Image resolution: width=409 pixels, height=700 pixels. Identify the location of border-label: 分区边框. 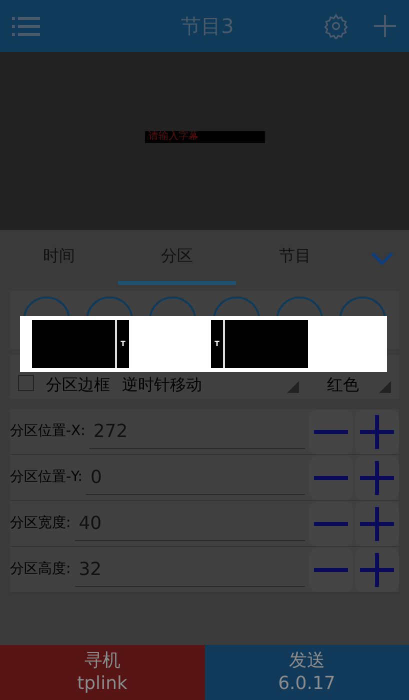
(78, 385).